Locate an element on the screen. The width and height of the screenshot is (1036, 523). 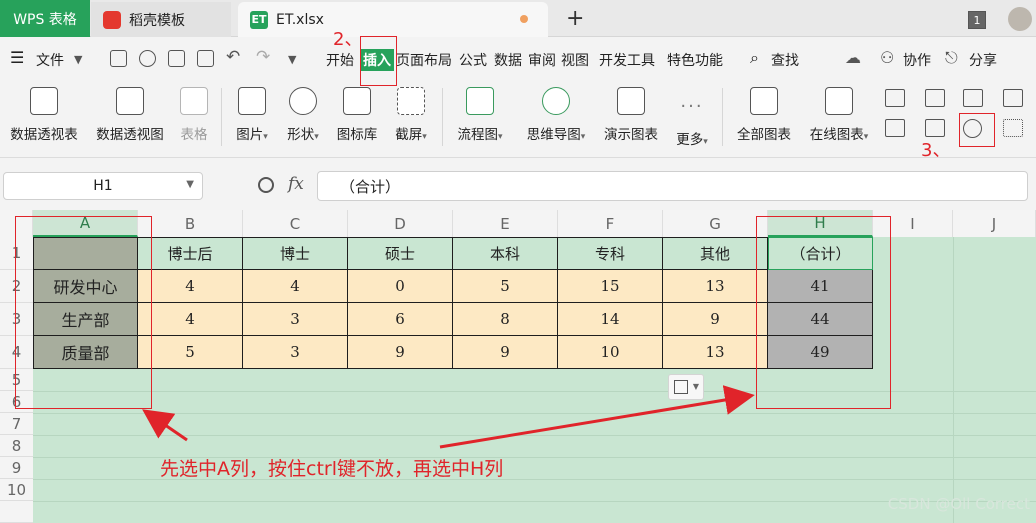
watermark: CSDN @Oll Correct is located at coordinates (958, 504).